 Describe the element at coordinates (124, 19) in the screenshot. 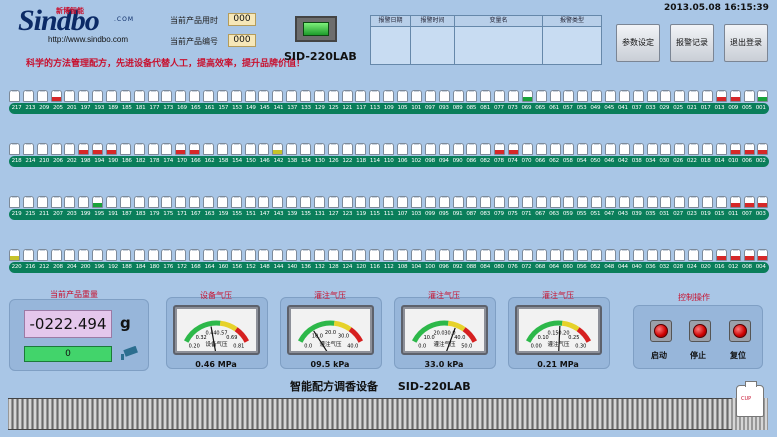

I see `logo-com-text: .COM` at that location.